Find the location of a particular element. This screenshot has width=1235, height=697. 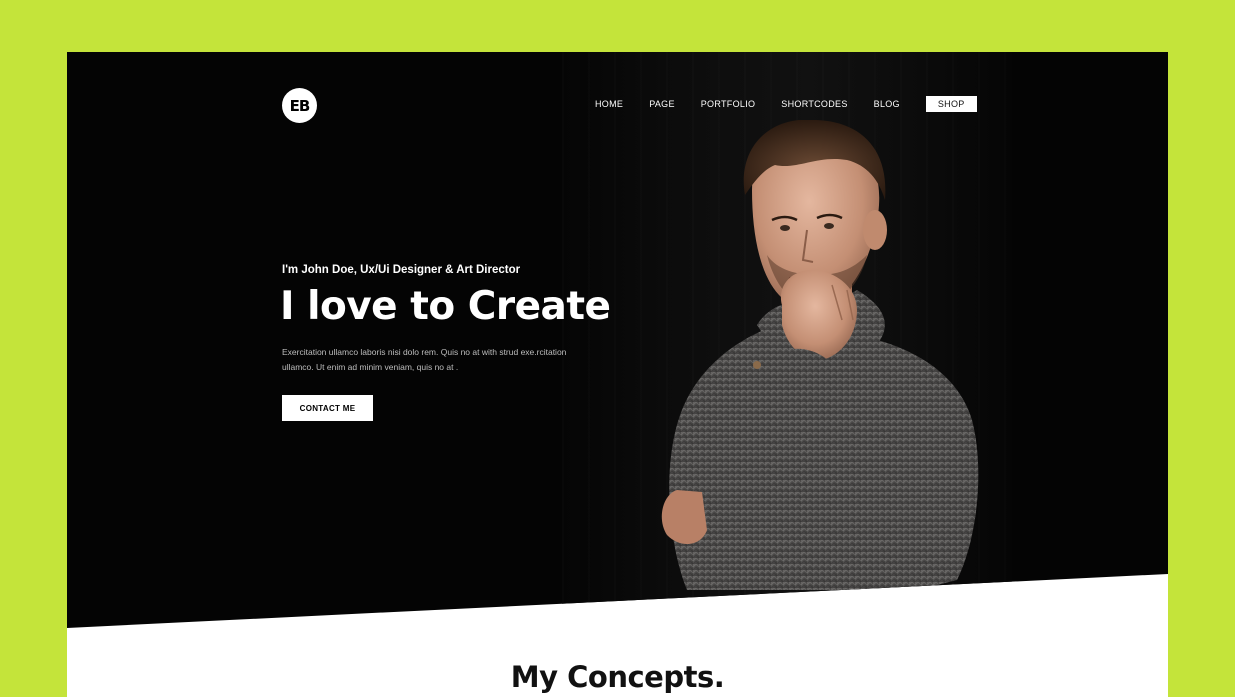

nav-item-shortcodes: SHORTCODES is located at coordinates (814, 104).